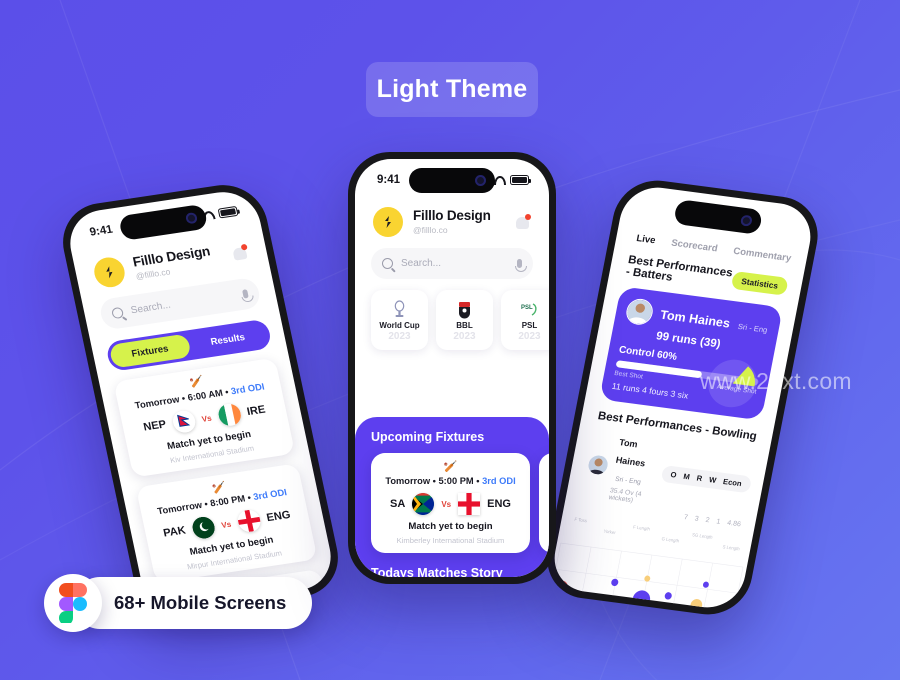  What do you see at coordinates (452, 180) in the screenshot?
I see `dynamic-island` at bounding box center [452, 180].